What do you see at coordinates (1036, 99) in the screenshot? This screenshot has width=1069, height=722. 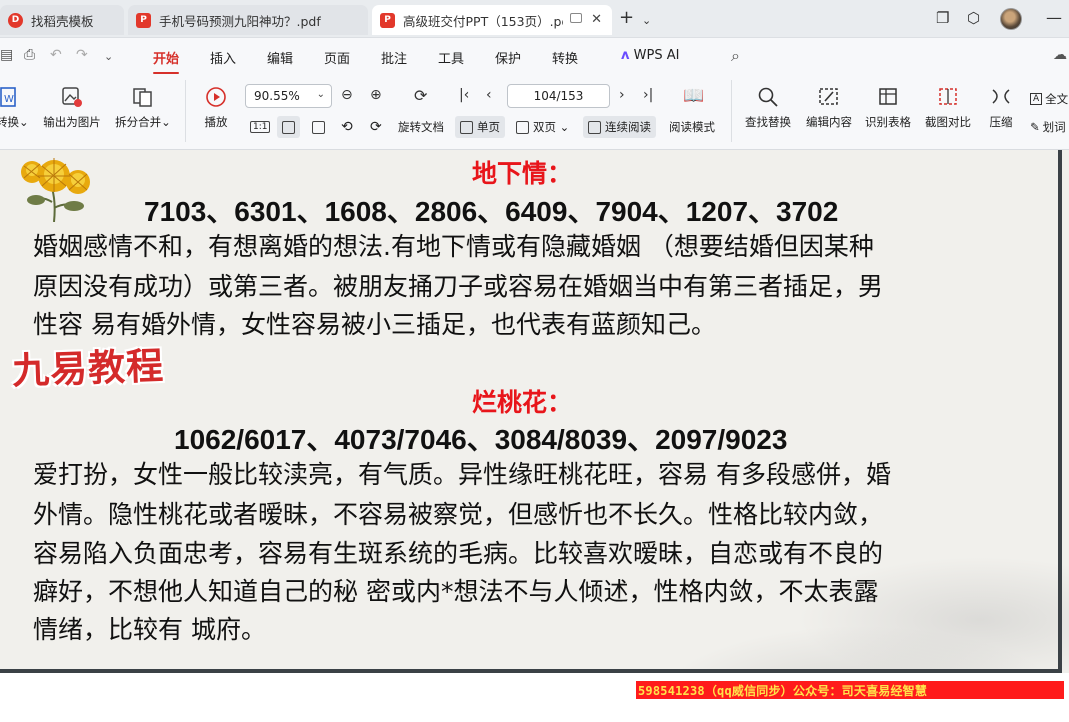 I see `full-text-icon: A` at bounding box center [1036, 99].